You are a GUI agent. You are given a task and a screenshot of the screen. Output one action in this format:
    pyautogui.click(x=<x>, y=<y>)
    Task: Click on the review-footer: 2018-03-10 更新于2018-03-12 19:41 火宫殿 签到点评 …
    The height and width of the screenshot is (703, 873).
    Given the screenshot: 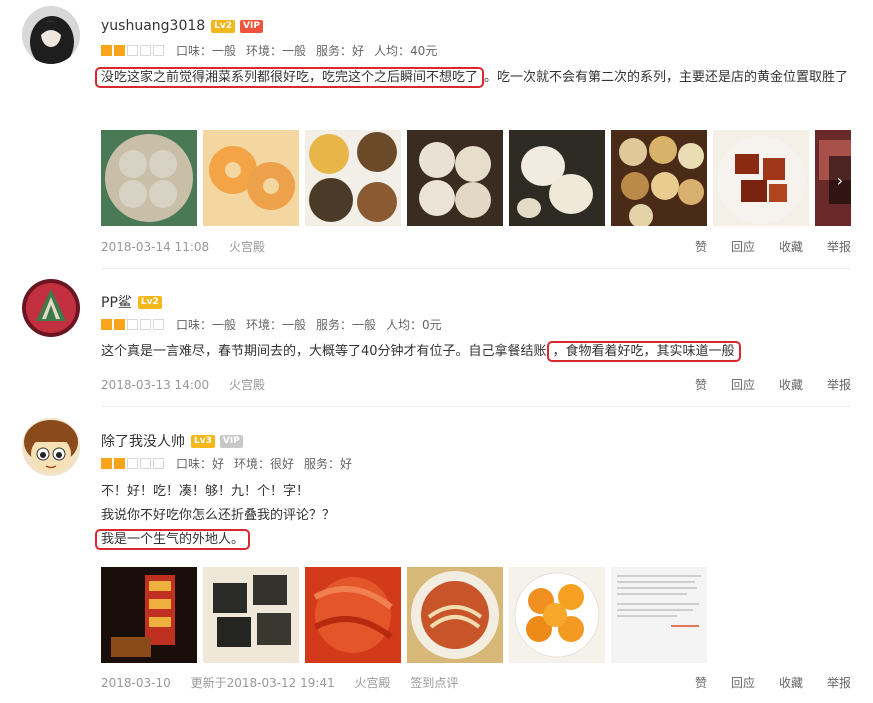 What is the action you would take?
    pyautogui.click(x=476, y=682)
    